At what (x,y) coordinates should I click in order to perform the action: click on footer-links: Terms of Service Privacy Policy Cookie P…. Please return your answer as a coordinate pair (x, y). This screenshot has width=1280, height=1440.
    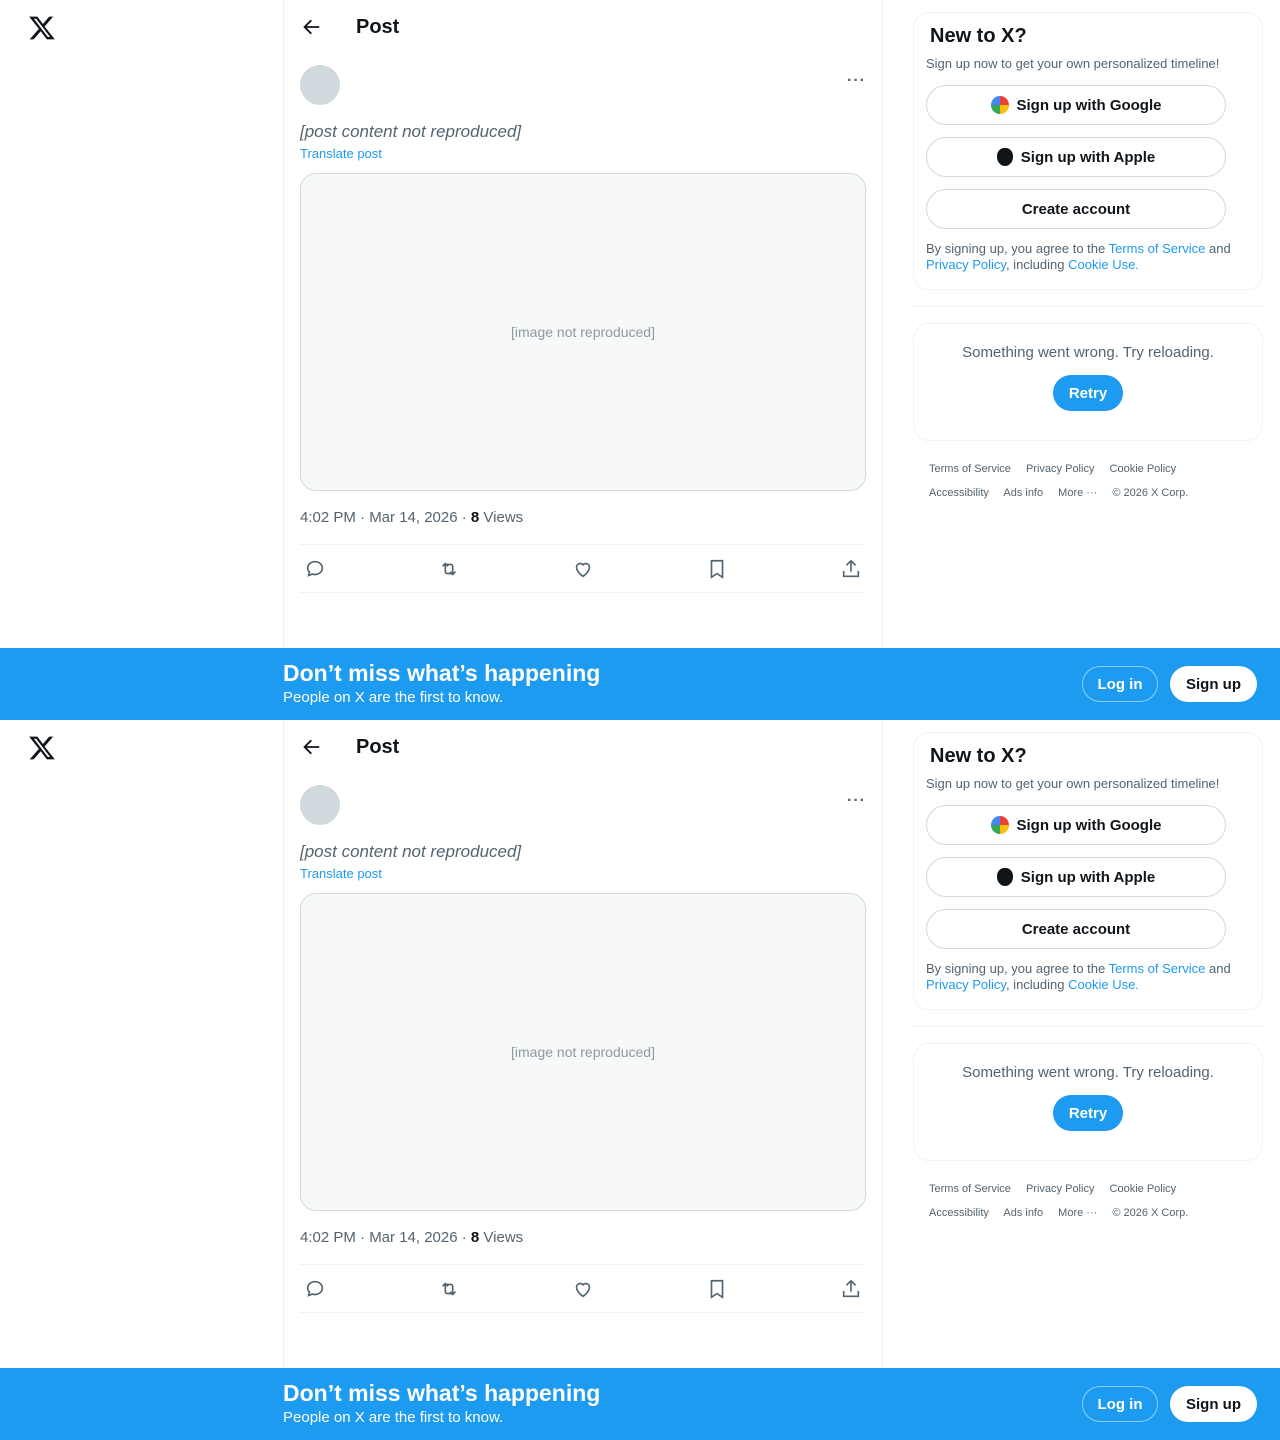
    Looking at the image, I should click on (1088, 1201).